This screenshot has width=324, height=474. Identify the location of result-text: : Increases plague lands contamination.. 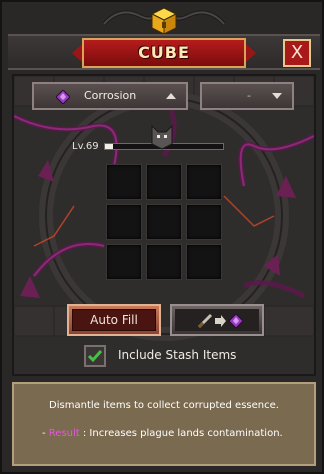
(181, 433).